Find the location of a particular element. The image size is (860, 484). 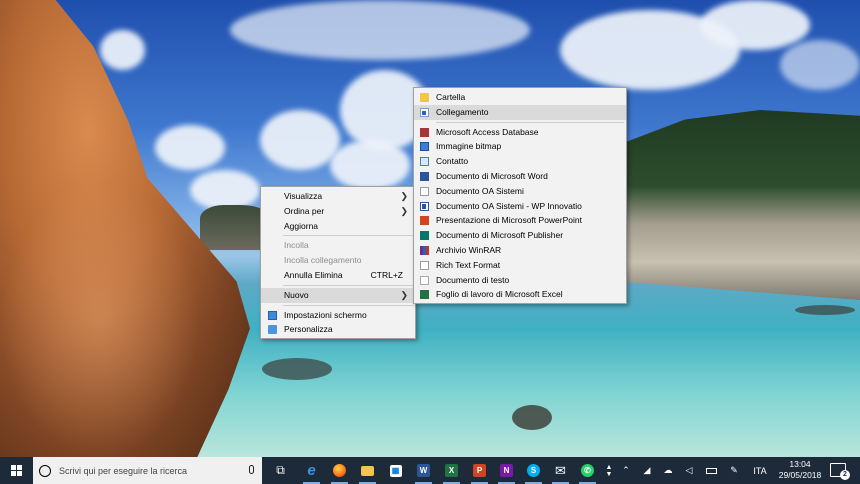

volume-tray-button: ◁ is located at coordinates (689, 470).